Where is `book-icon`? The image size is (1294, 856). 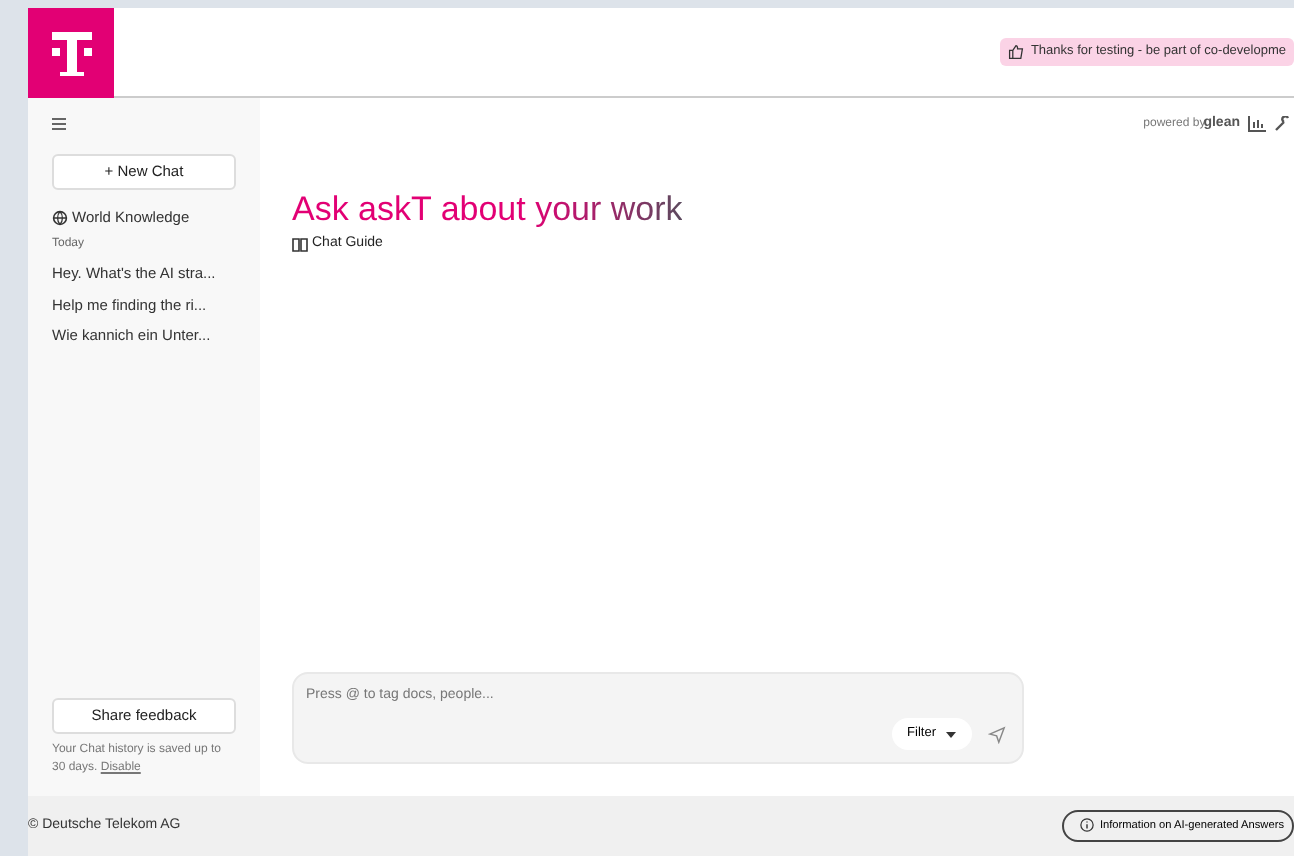 book-icon is located at coordinates (300, 244).